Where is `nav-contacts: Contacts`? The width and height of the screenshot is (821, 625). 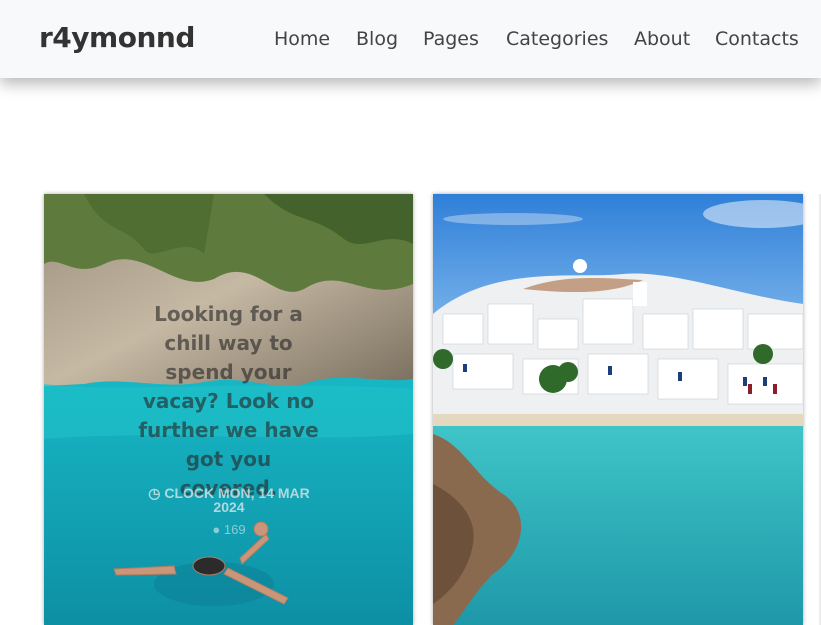 nav-contacts: Contacts is located at coordinates (757, 39).